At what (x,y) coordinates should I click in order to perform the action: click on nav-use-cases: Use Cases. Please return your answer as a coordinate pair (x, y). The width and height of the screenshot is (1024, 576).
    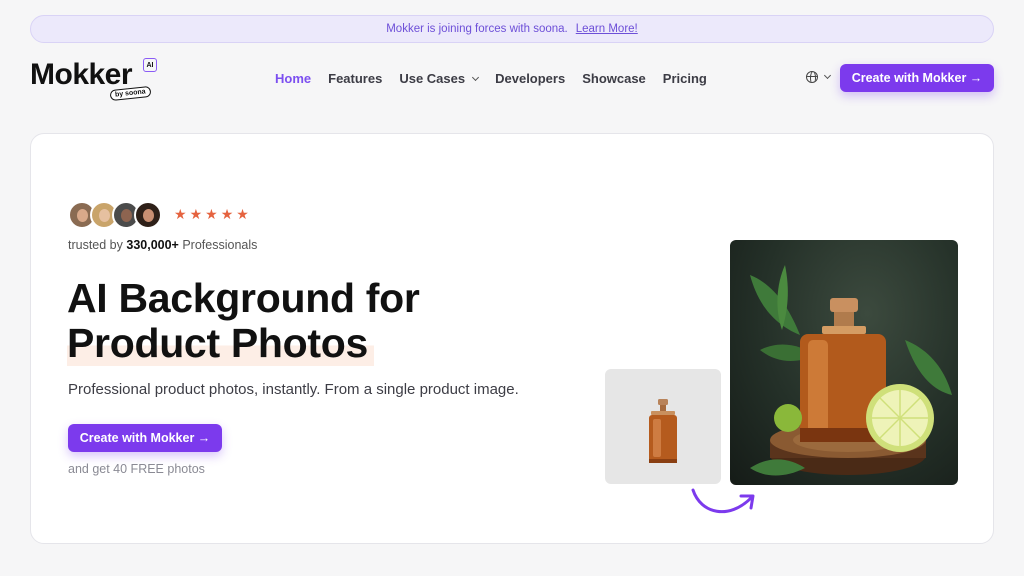
    Looking at the image, I should click on (439, 79).